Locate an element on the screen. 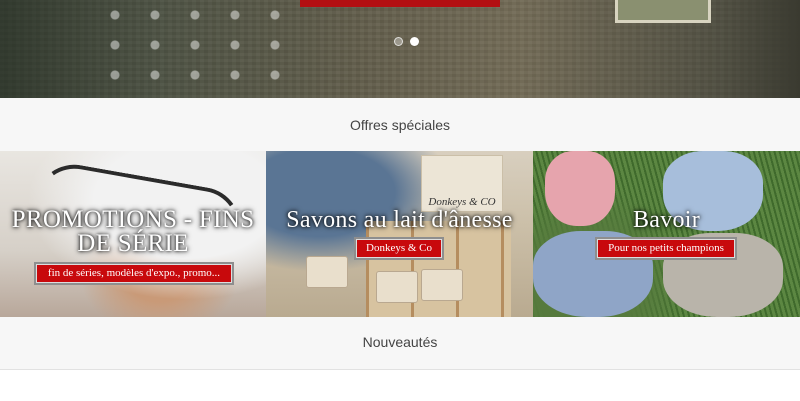 This screenshot has height=401, width=800. hero-red-band is located at coordinates (400, 3).